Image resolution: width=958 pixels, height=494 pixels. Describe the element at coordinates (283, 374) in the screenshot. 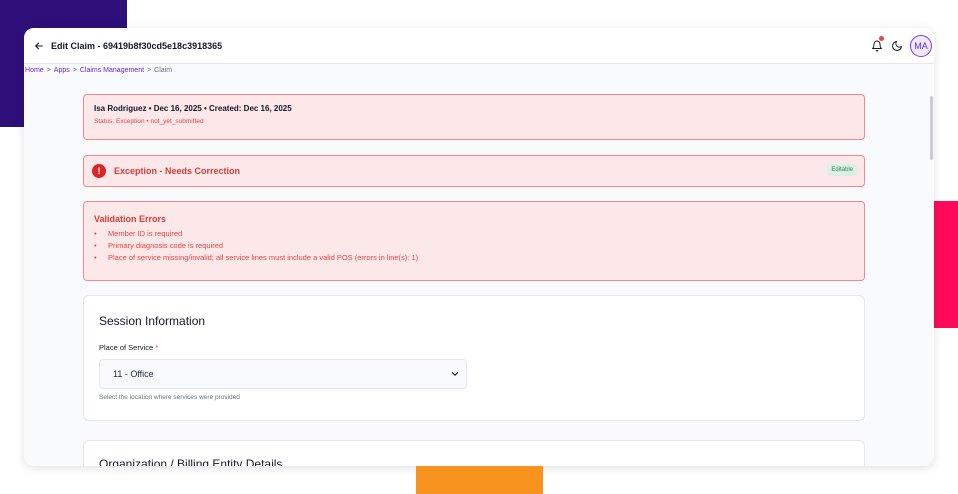

I see `place-of-service-select: 11 - Office` at that location.